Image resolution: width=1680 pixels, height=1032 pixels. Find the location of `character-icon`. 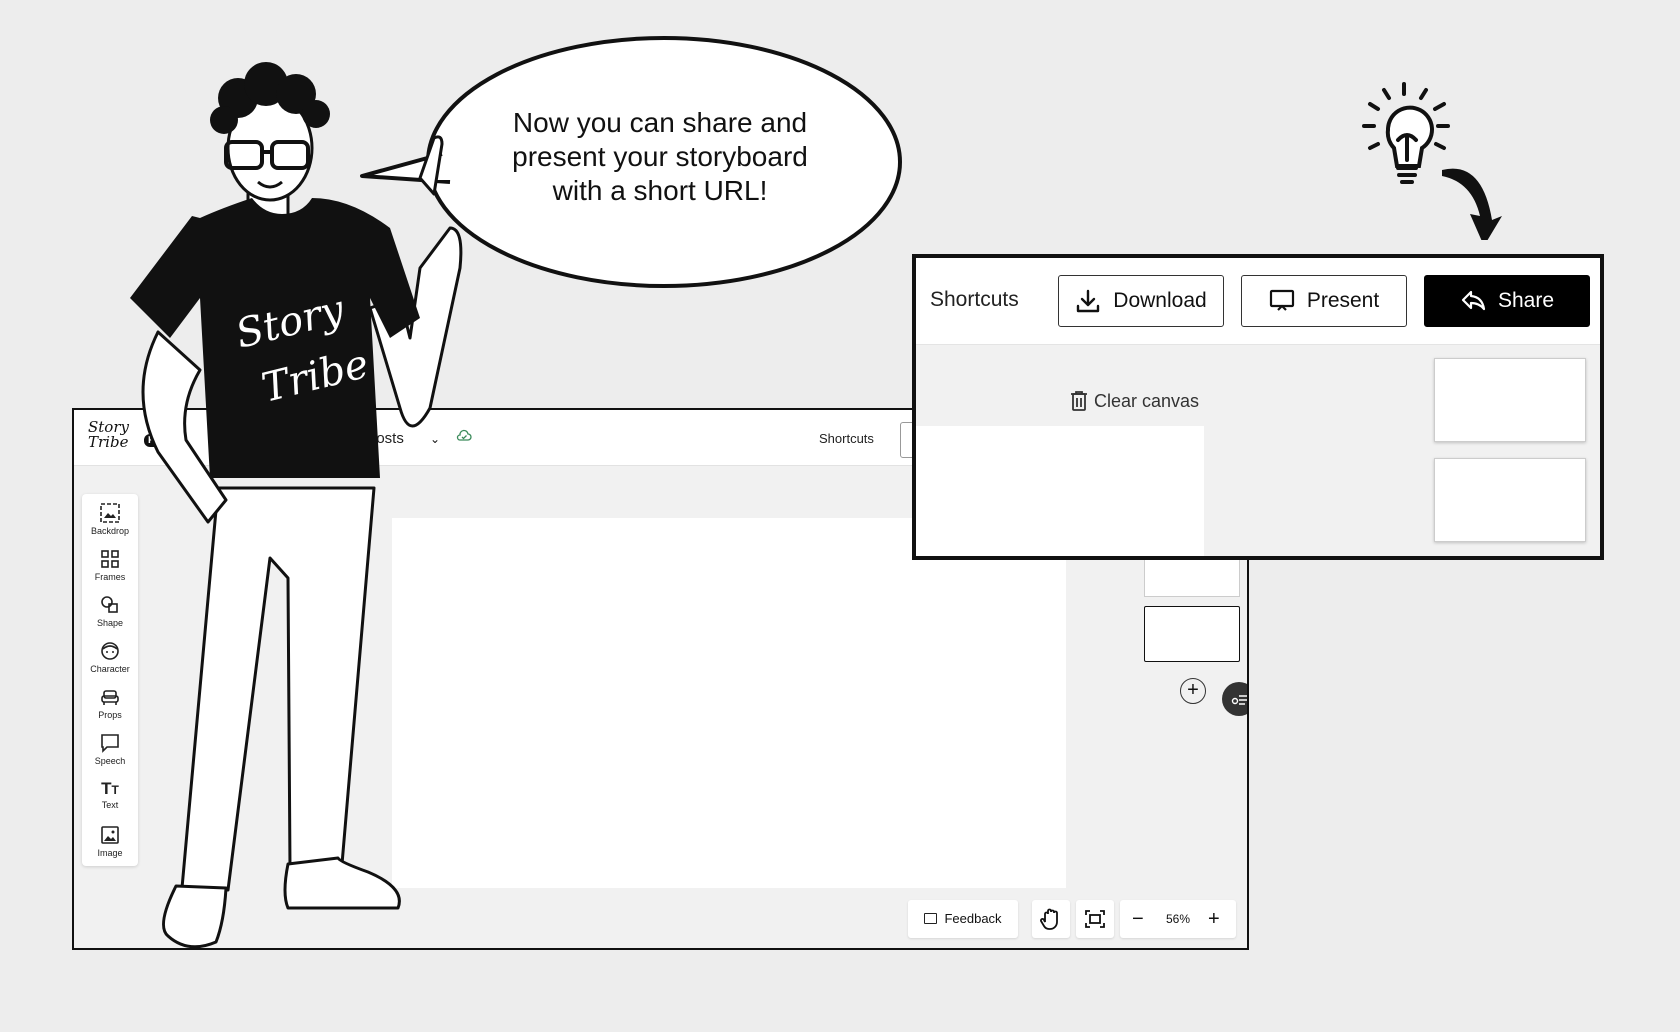

character-icon is located at coordinates (110, 651).